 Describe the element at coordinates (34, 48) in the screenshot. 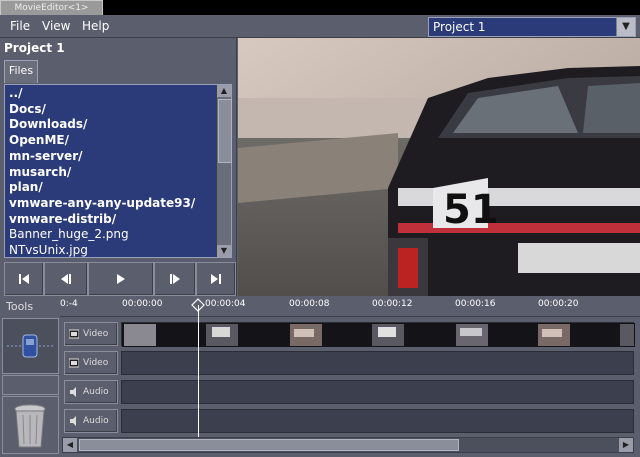

I see `project-title: Project 1` at that location.